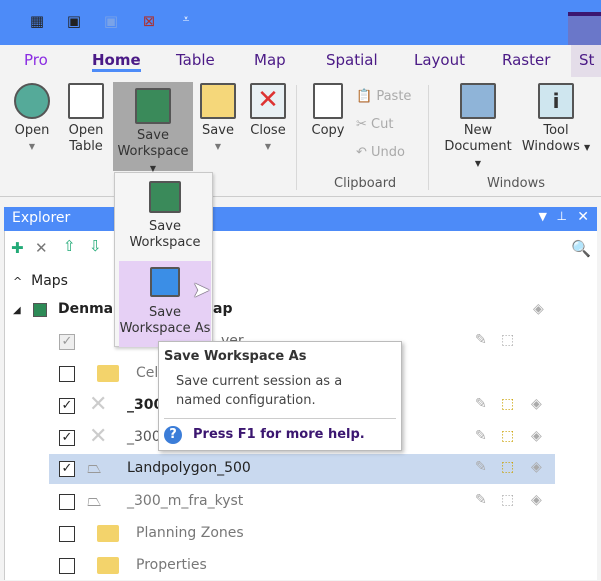 This screenshot has height=581, width=601. What do you see at coordinates (526, 60) in the screenshot?
I see `tab-raster: Raster` at bounding box center [526, 60].